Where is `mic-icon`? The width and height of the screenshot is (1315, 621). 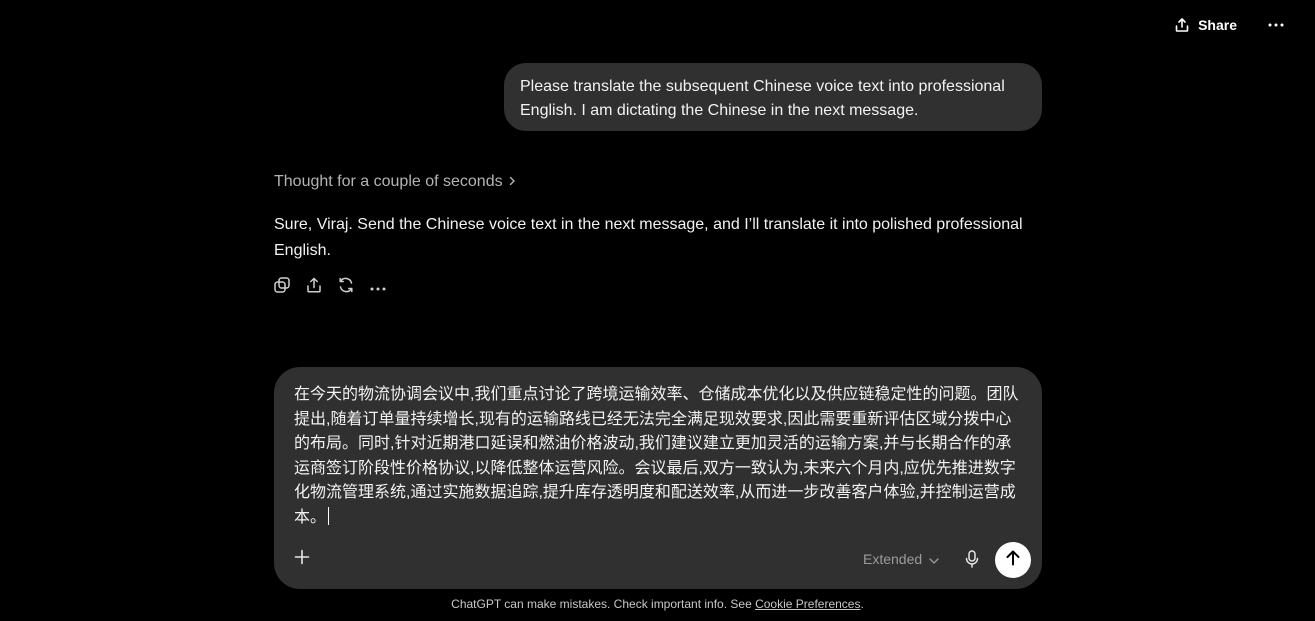 mic-icon is located at coordinates (972, 561).